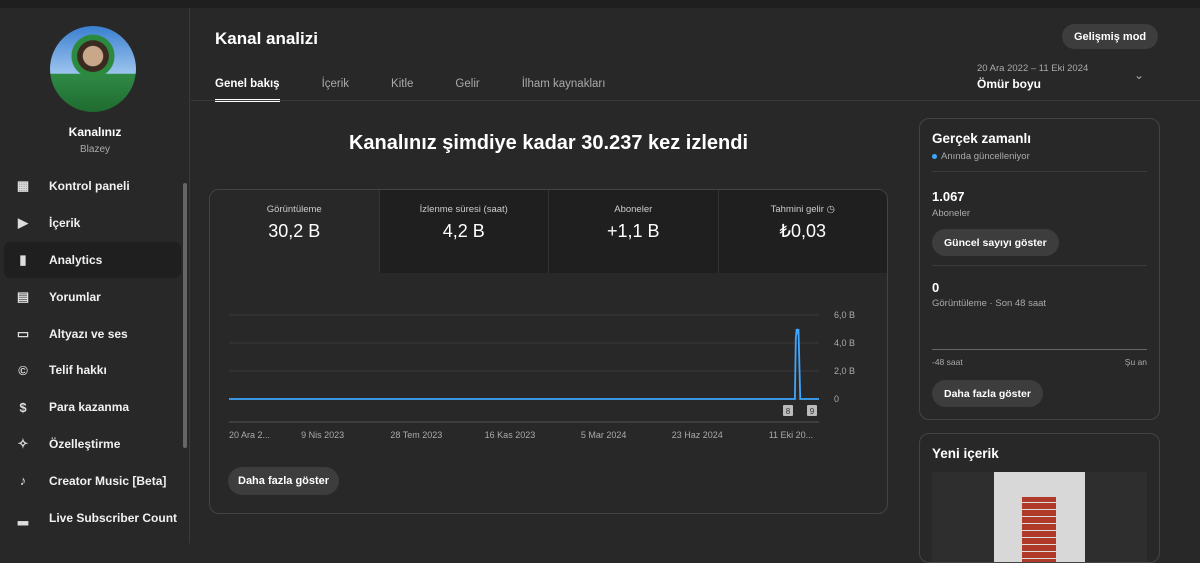 The image size is (1200, 563). What do you see at coordinates (402, 90) in the screenshot?
I see `tab-2: Kitle` at bounding box center [402, 90].